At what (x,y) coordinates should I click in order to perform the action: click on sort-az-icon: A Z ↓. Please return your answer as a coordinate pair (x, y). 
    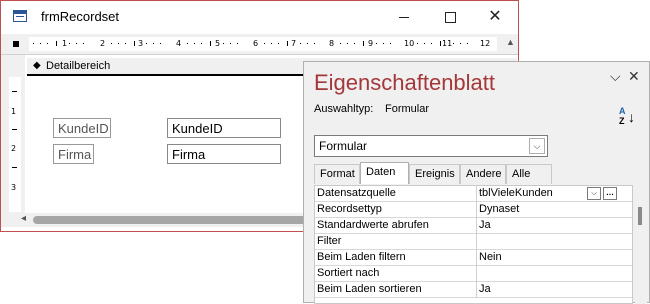
    Looking at the image, I should click on (628, 117).